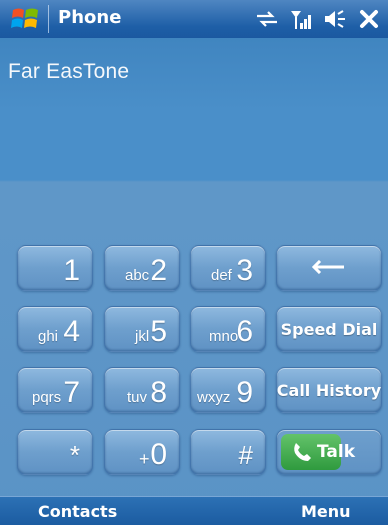  Describe the element at coordinates (158, 454) in the screenshot. I see `key-digit: 0` at that location.